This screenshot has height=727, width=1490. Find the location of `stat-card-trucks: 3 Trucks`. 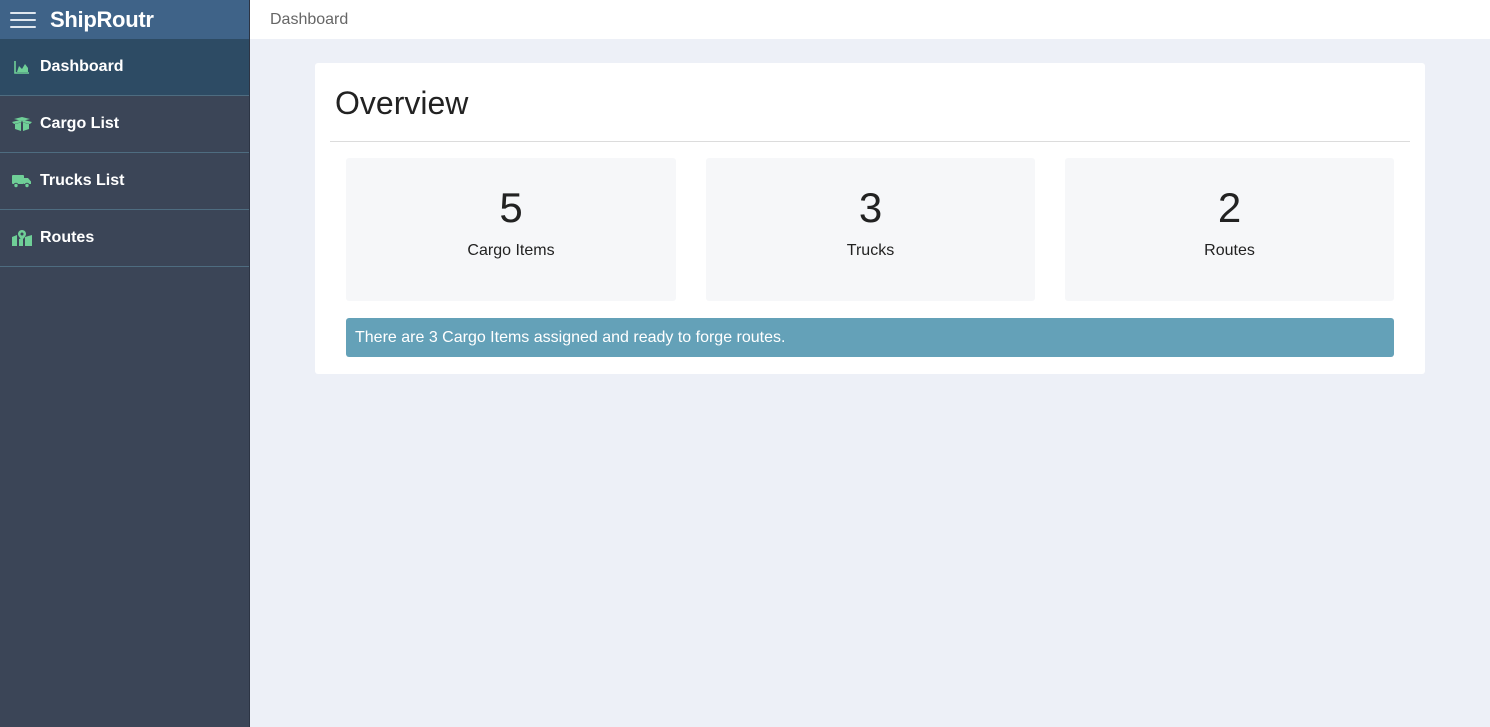

stat-card-trucks: 3 Trucks is located at coordinates (870, 229).